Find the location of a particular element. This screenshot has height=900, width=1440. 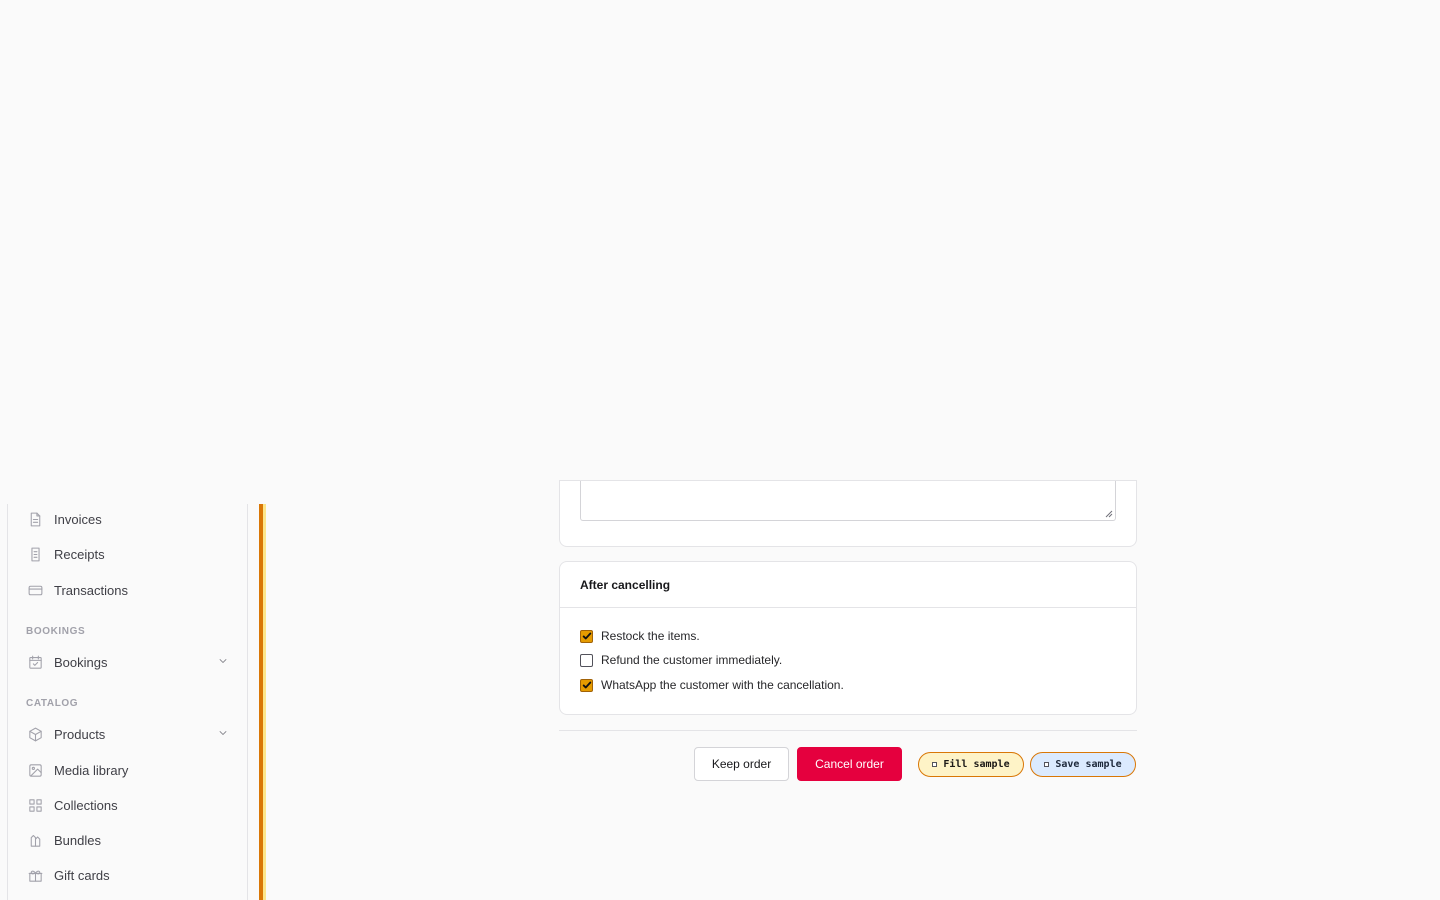

sidebar-item-label: Products is located at coordinates (80, 734).